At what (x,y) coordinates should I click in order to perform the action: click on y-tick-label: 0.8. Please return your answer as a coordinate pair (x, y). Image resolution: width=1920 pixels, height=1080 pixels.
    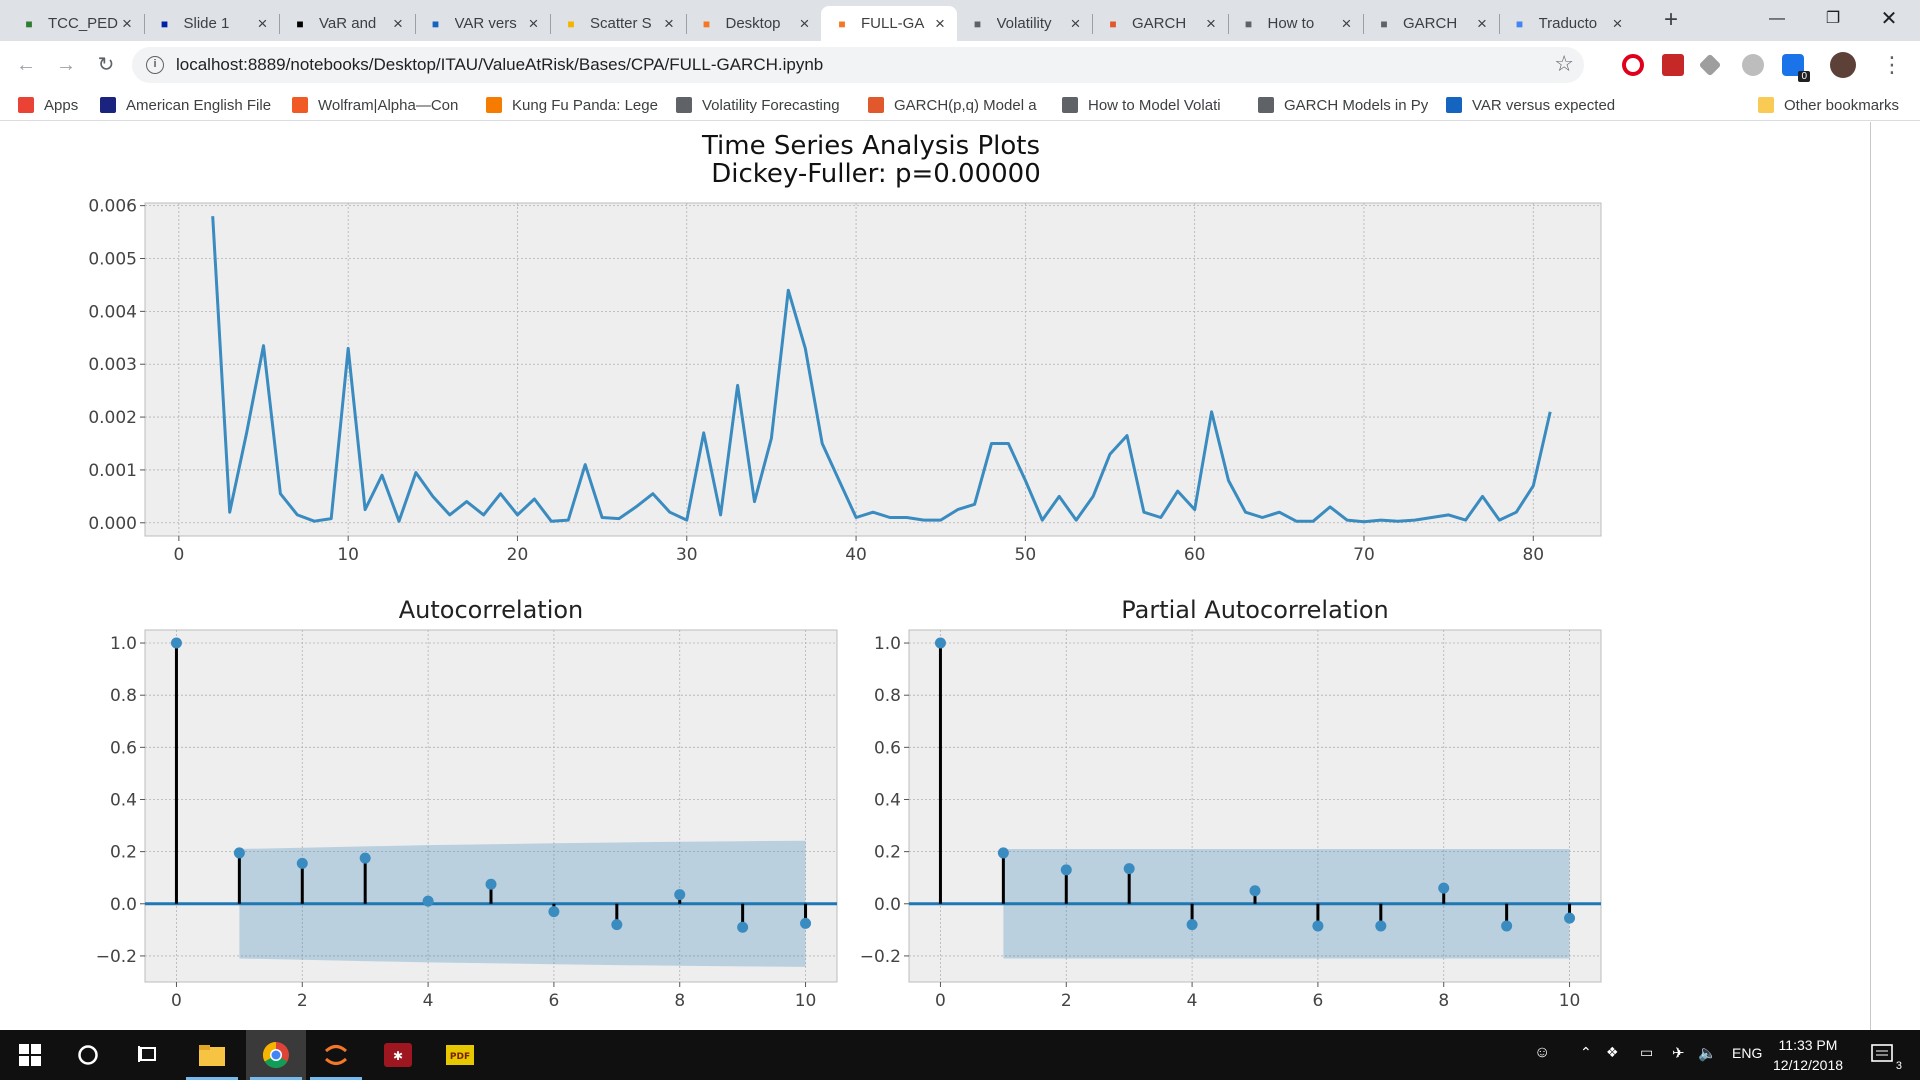
    Looking at the image, I should click on (887, 696).